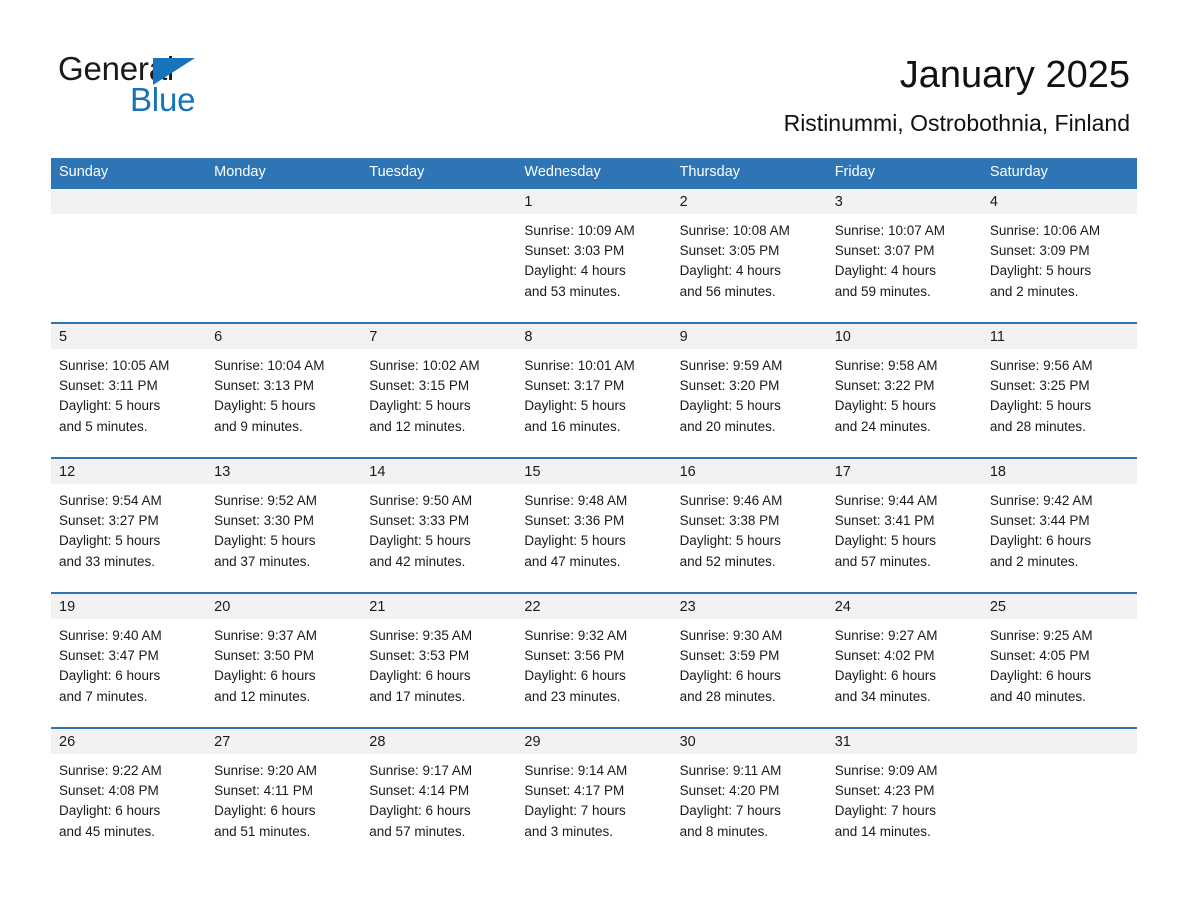  What do you see at coordinates (579, 365) in the screenshot?
I see `day-detail-line: Sunrise: 10:01 AM` at bounding box center [579, 365].